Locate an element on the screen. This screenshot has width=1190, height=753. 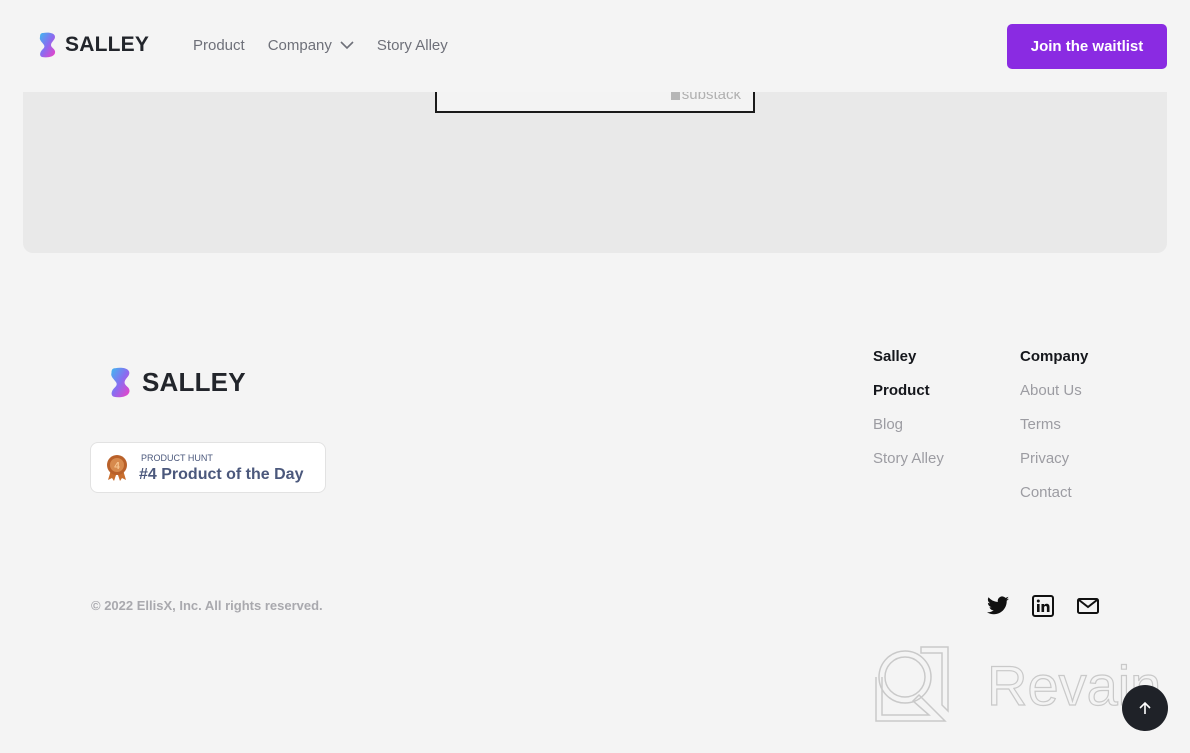
header-logo: SALLEY is located at coordinates (94, 45).